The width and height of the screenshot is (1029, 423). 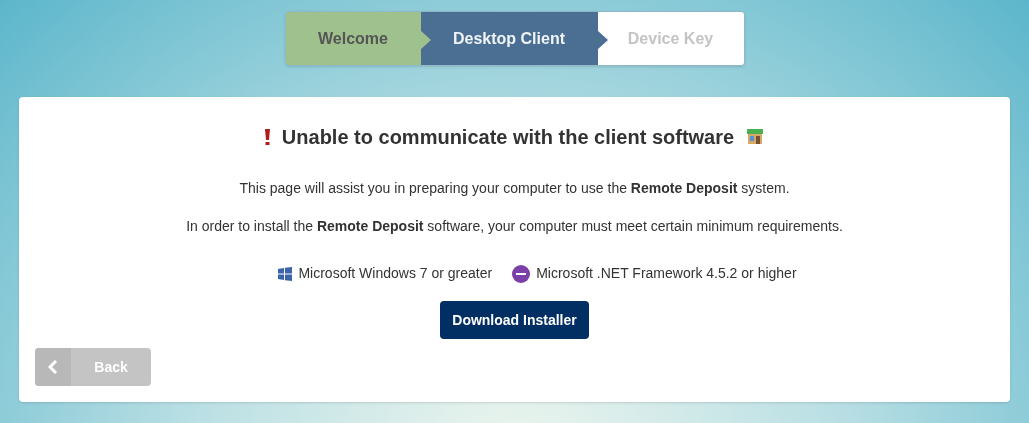 I want to click on paragraph: In order to install the Remote Deposit software, your computer must meet certain minimum requirements., so click(x=514, y=226).